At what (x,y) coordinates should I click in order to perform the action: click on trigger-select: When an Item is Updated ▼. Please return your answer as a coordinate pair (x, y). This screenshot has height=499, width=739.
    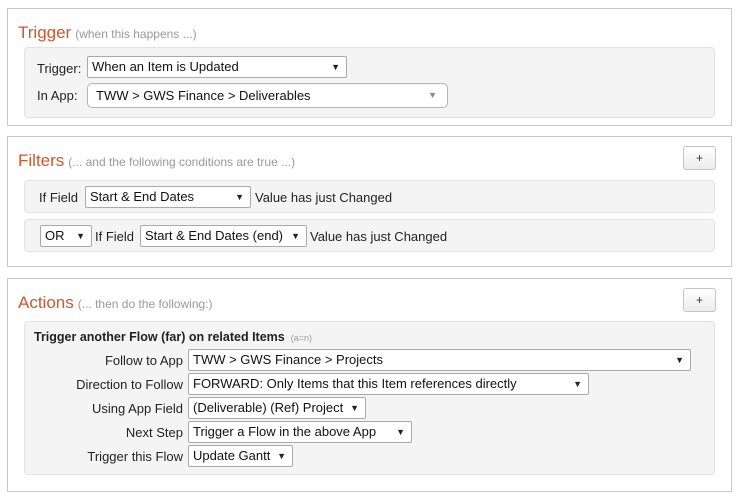
    Looking at the image, I should click on (217, 67).